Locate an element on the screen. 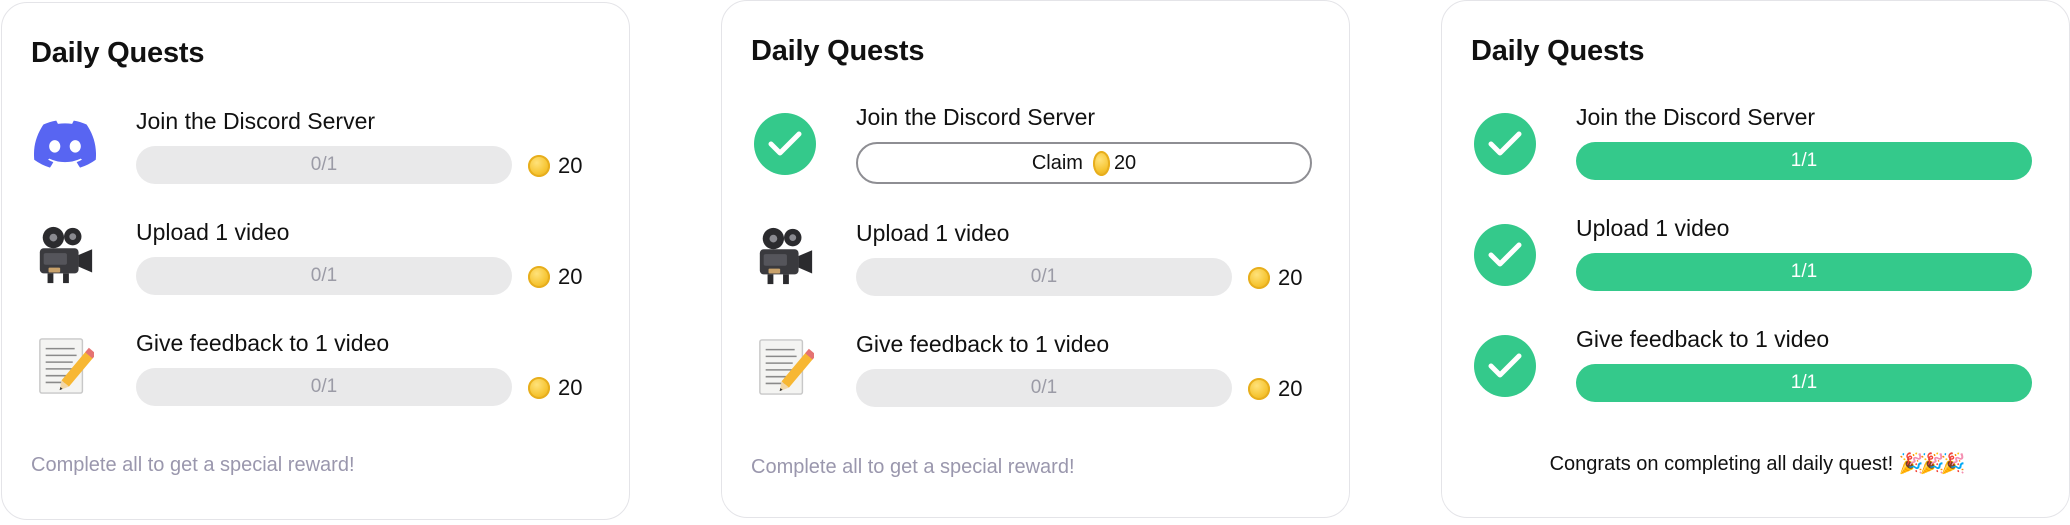 Image resolution: width=2070 pixels, height=525 pixels. quest-item-discord: Join the Discord Server 0/1 20 is located at coordinates (321, 158).